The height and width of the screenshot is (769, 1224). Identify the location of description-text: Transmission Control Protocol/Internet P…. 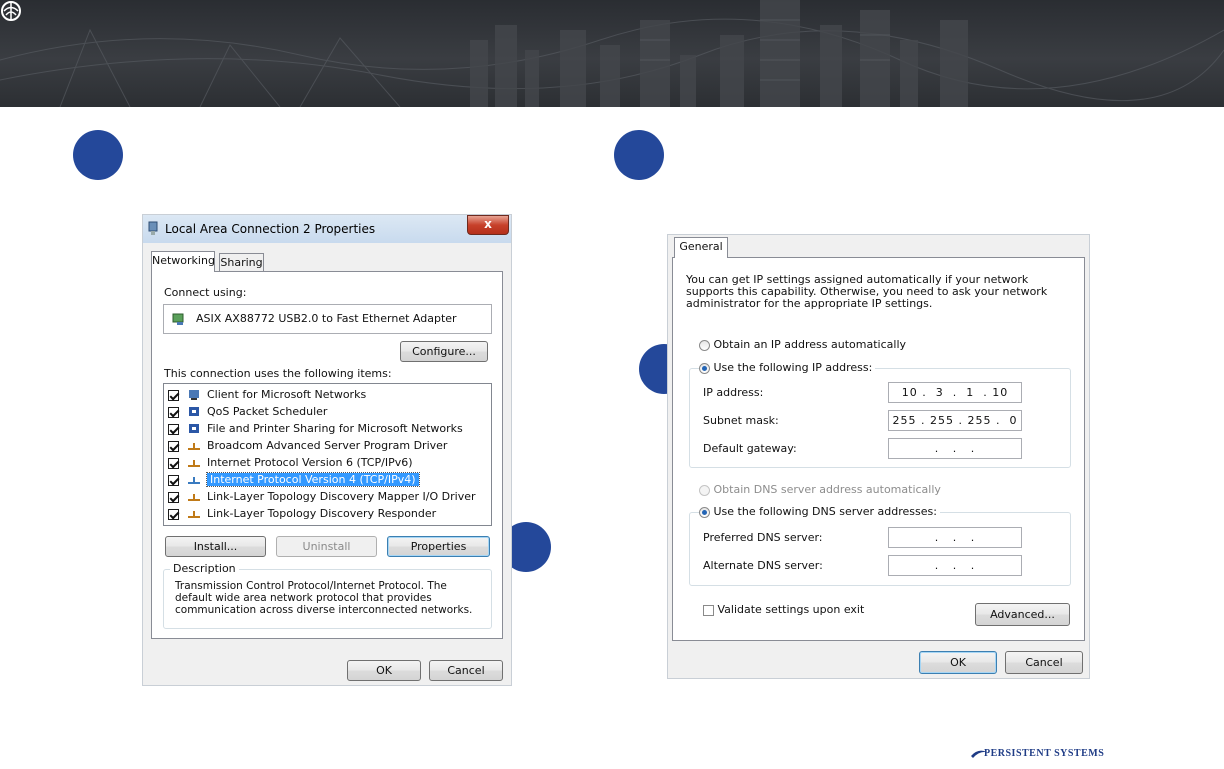
(324, 598).